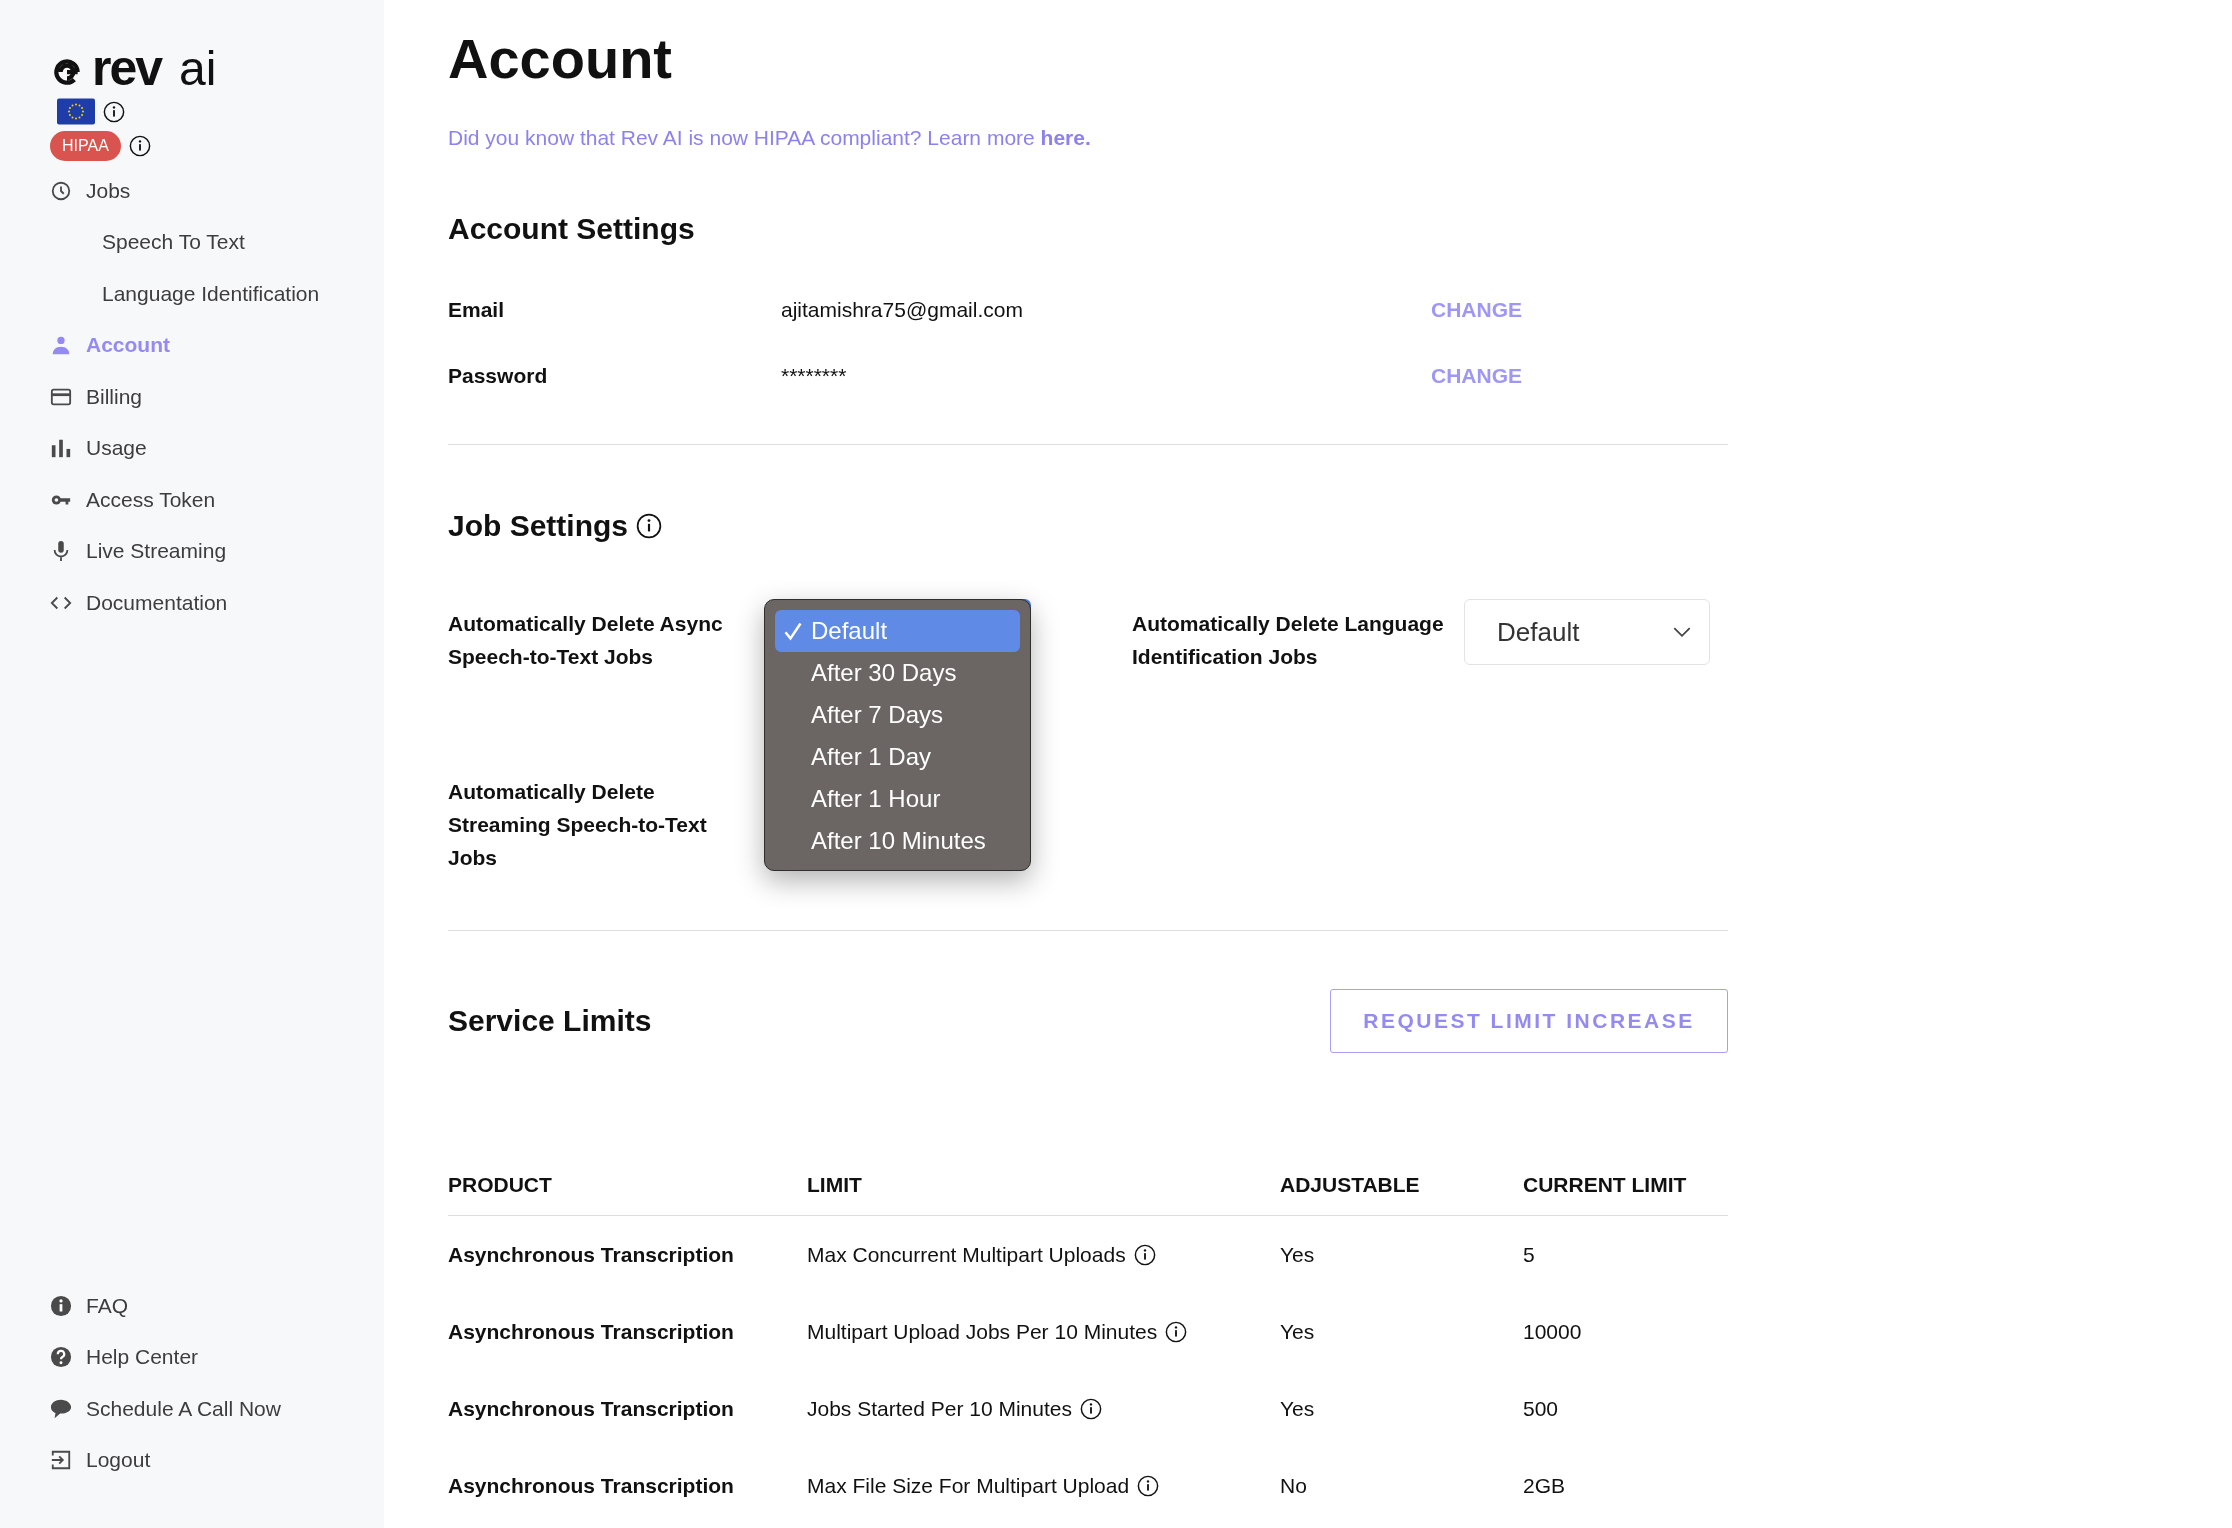  I want to click on nav-item: Documentation, so click(217, 603).